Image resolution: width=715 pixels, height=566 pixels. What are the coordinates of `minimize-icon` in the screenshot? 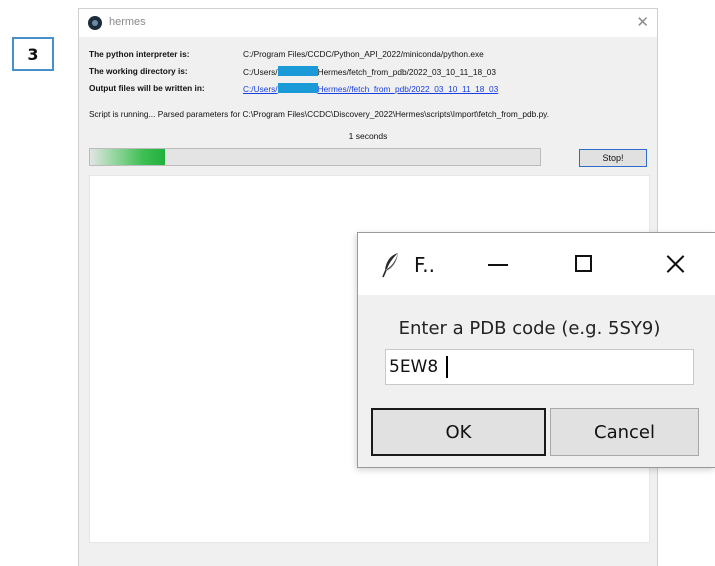 It's located at (498, 264).